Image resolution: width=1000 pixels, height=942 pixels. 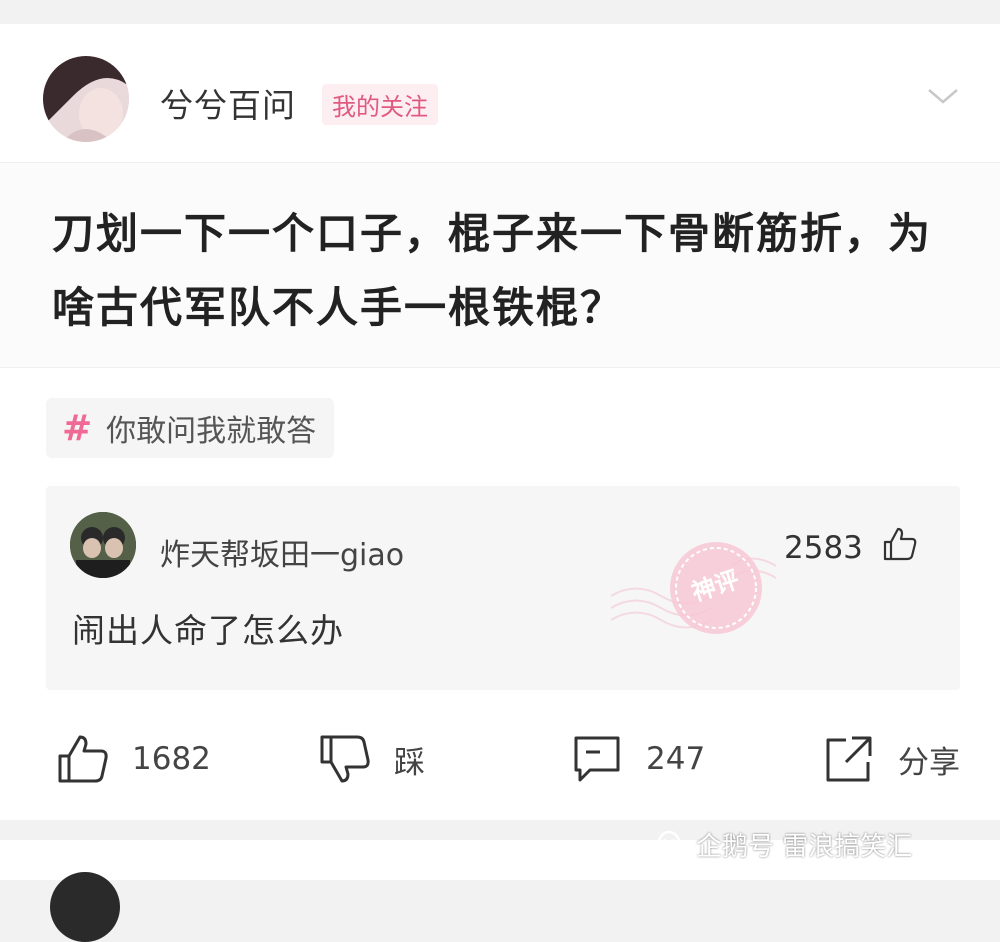 What do you see at coordinates (380, 104) in the screenshot?
I see `follow-badge: 我的关注` at bounding box center [380, 104].